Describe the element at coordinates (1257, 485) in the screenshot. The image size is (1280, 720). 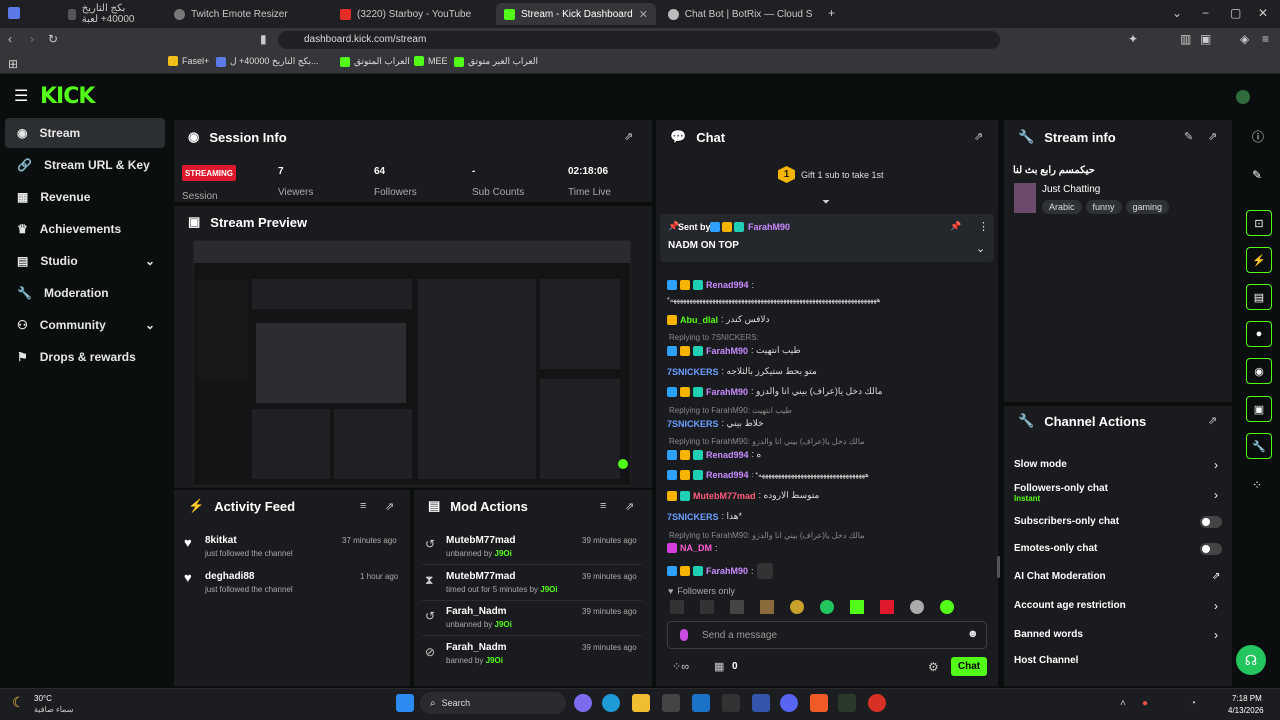
I see `dots-icon: ⁘` at that location.